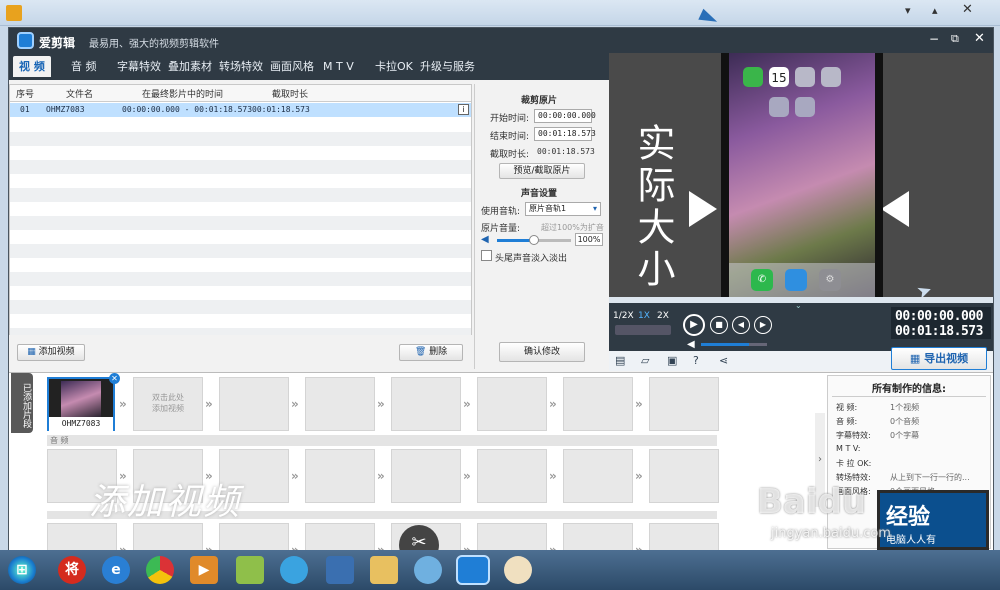 Image resolution: width=1000 pixels, height=590 pixels. What do you see at coordinates (165, 502) in the screenshot?
I see `add-video-watermark: 添加视频` at bounding box center [165, 502].